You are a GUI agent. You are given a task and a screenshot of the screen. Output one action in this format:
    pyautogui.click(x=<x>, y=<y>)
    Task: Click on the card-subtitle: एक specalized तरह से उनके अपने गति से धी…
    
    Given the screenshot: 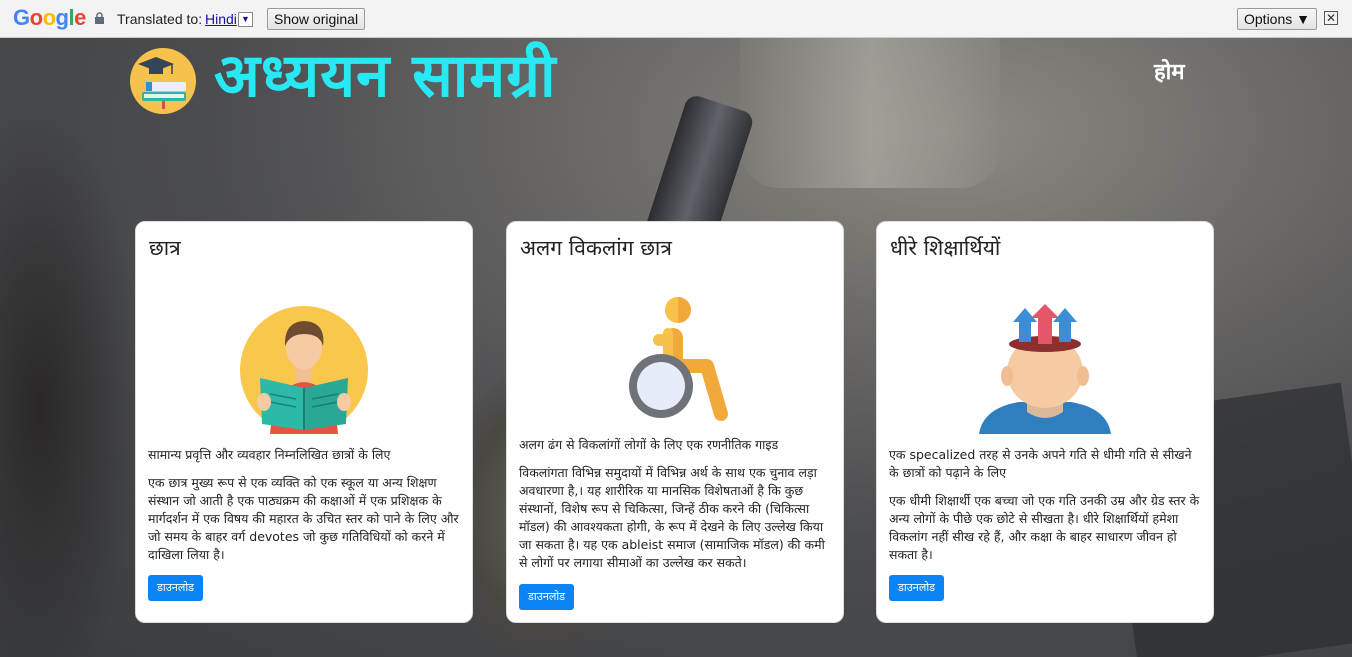 What is the action you would take?
    pyautogui.click(x=1040, y=463)
    